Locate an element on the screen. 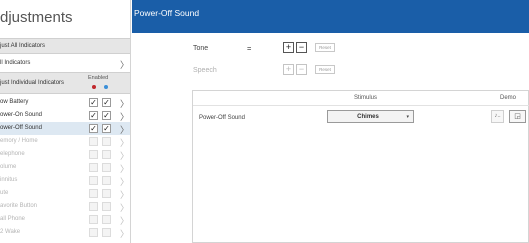 This screenshot has height=243, width=529. all-indicators-item: ll Indicators 〉 is located at coordinates (65, 63).